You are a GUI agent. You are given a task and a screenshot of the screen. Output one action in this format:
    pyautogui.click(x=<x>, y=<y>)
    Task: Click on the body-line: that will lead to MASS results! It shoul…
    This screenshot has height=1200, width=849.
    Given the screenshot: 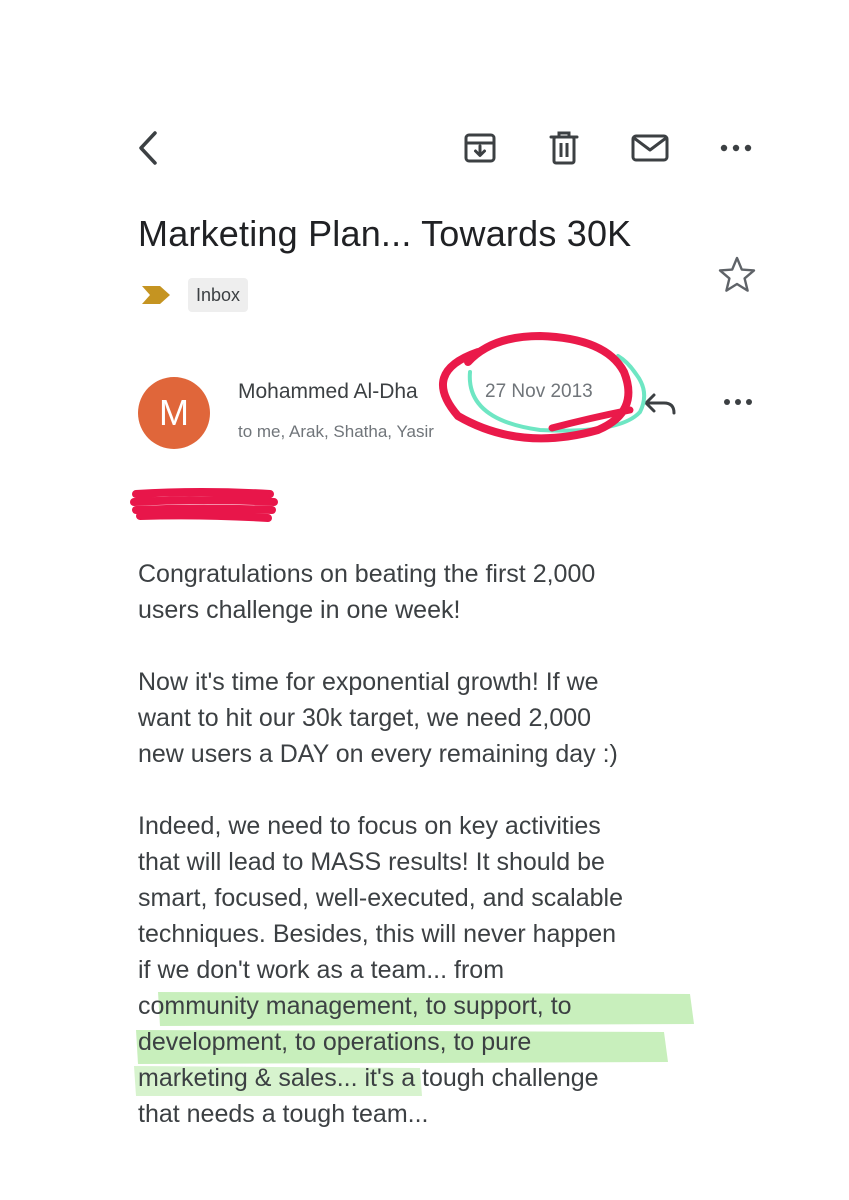 What is the action you would take?
    pyautogui.click(x=371, y=862)
    